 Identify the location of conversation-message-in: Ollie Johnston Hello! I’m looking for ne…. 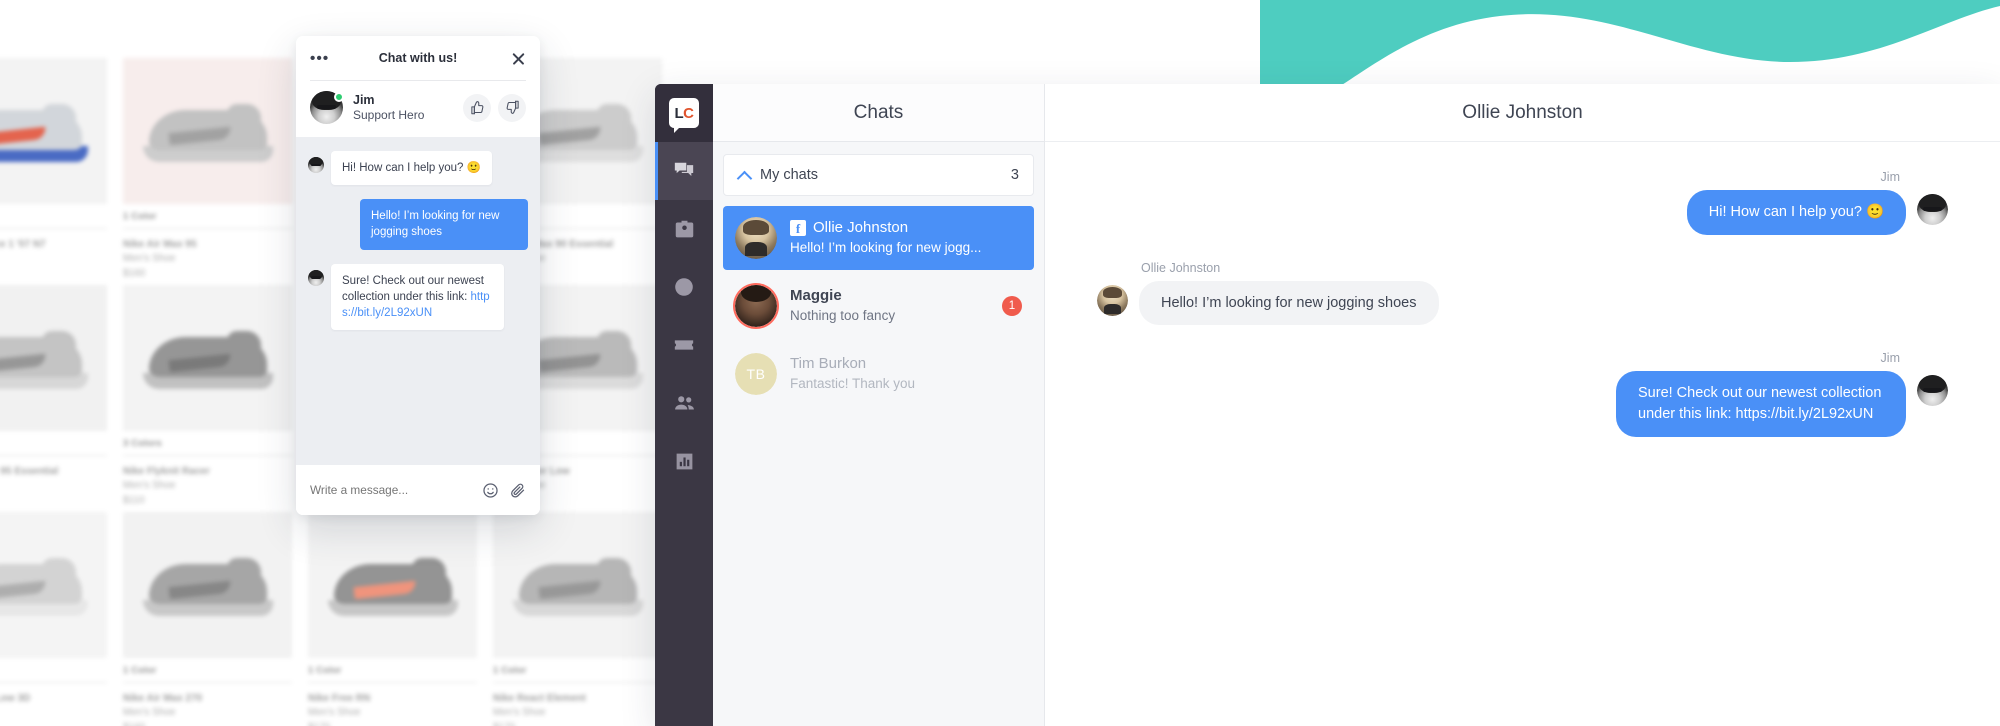
(1522, 293).